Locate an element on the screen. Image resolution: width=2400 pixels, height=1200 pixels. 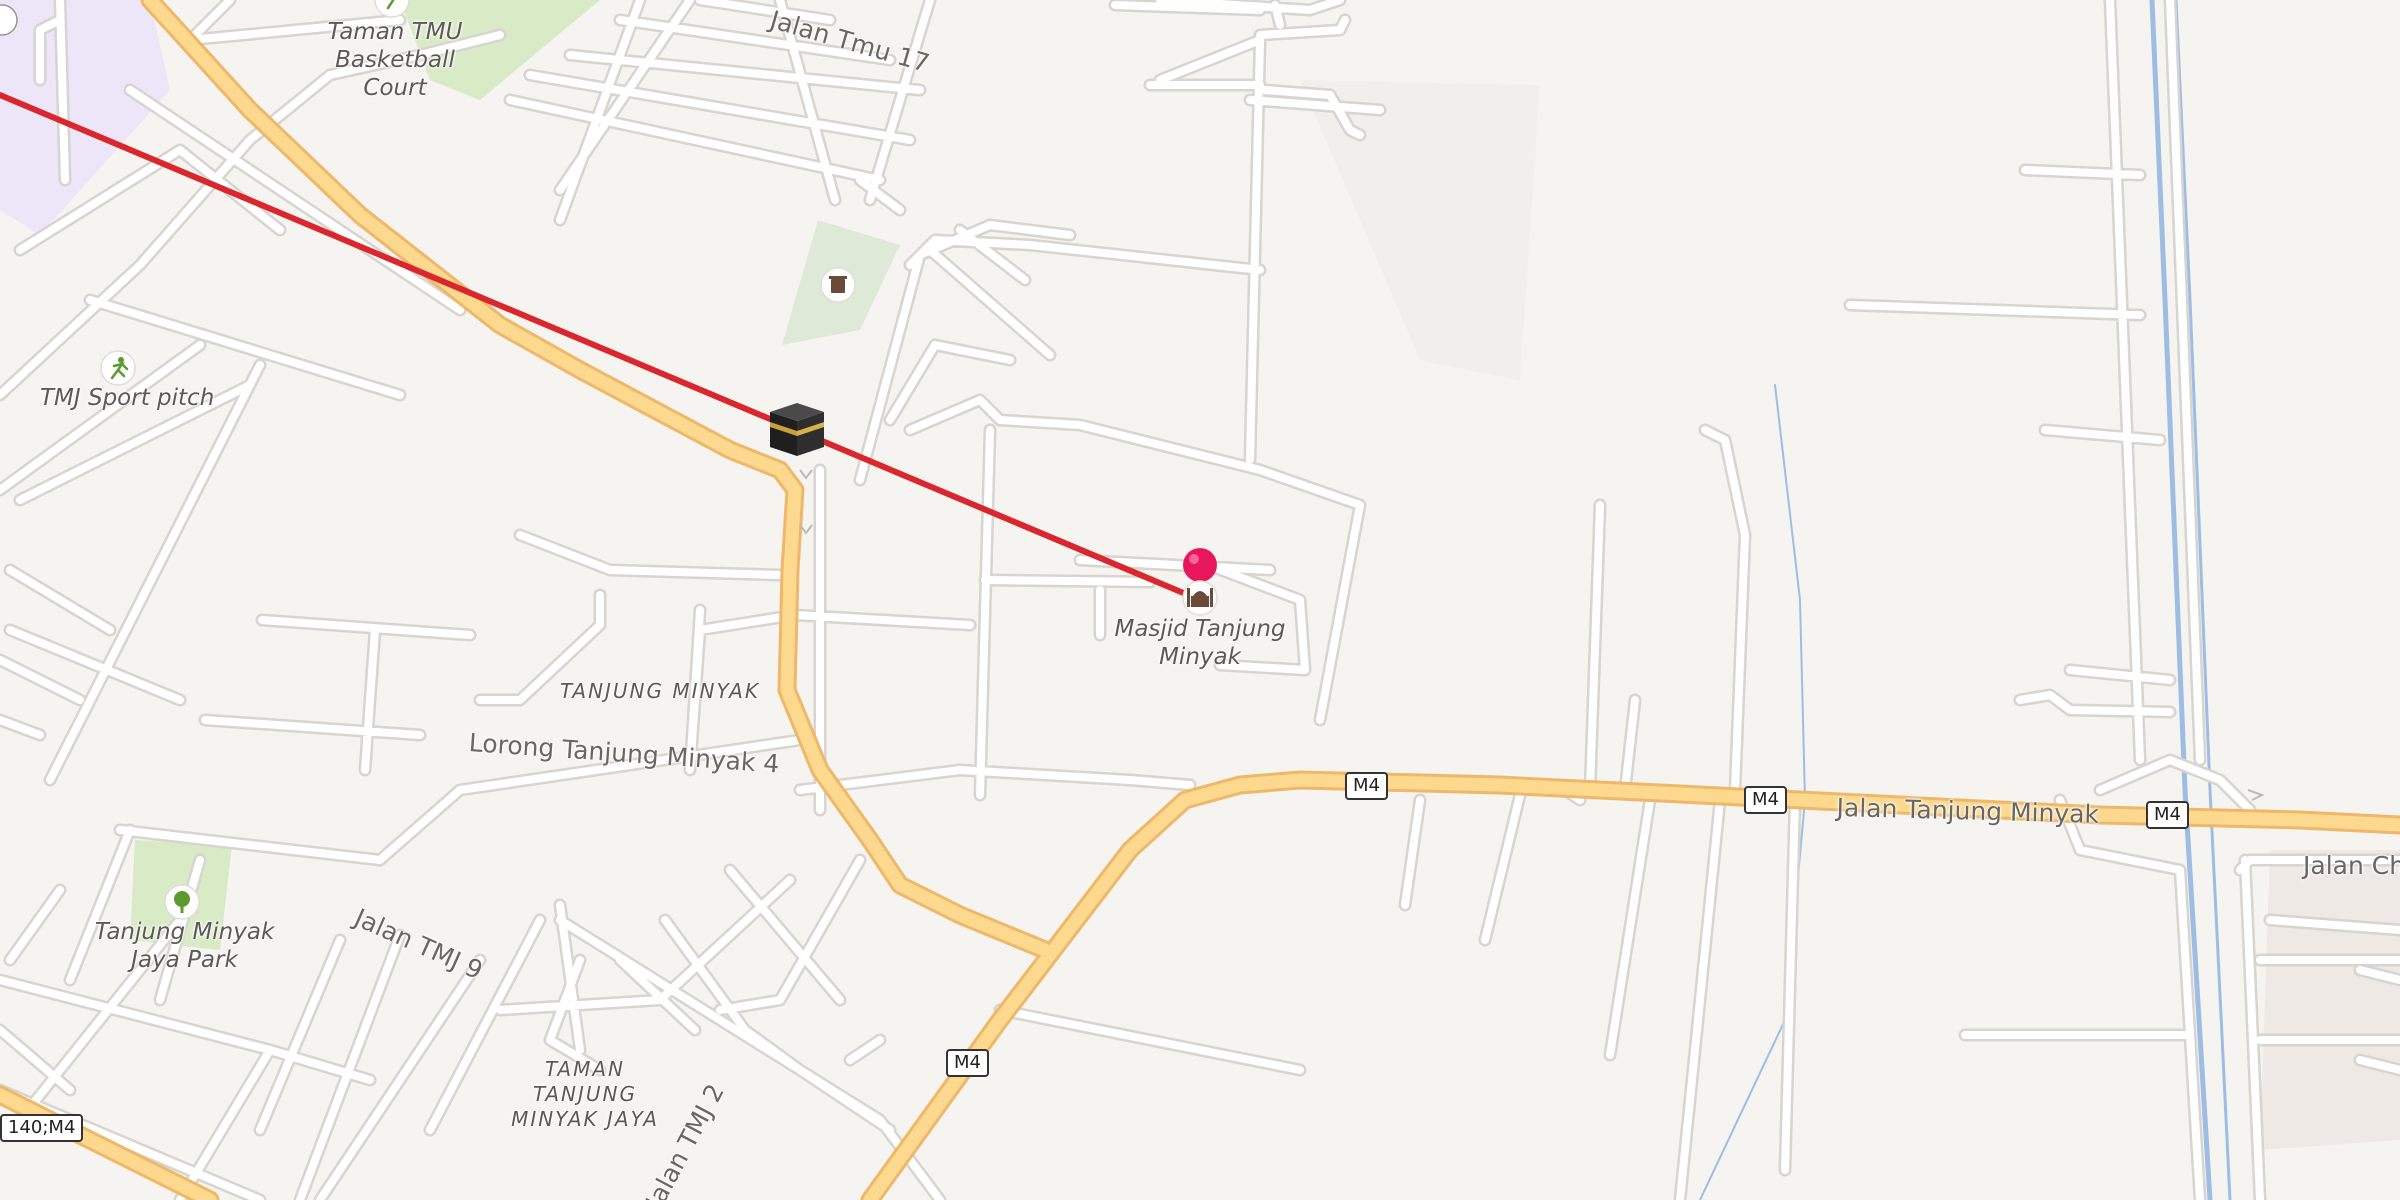
mosque-icon is located at coordinates (1200, 598).